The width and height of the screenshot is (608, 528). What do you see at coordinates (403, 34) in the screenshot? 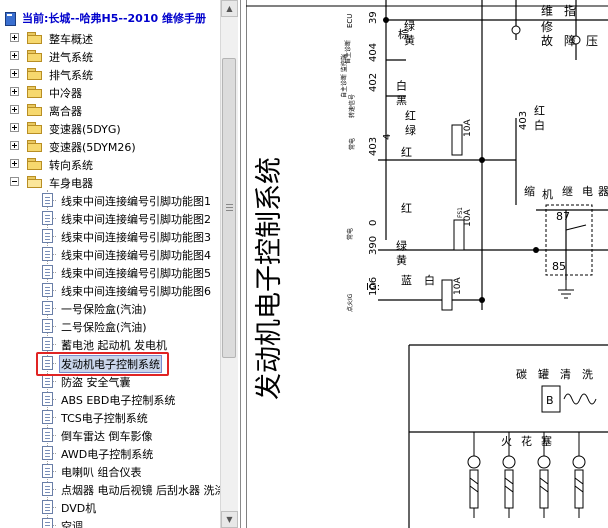
I see `wire-color-brown: 棕` at bounding box center [403, 34].